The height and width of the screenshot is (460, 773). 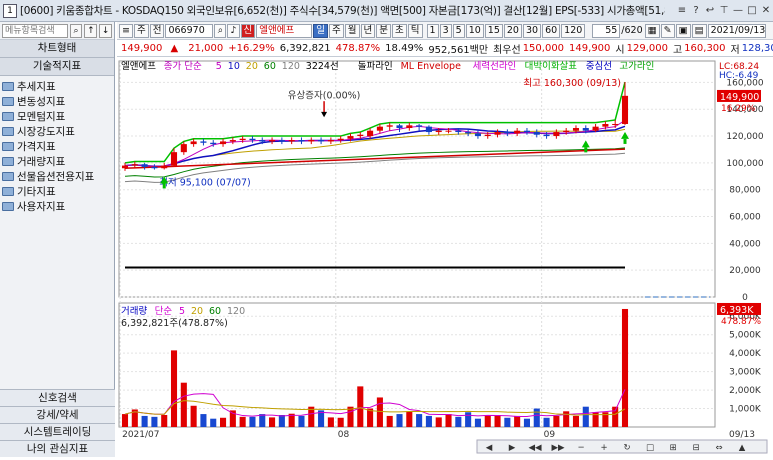 What do you see at coordinates (580, 448) in the screenshot?
I see `scroll-control-button: ─` at bounding box center [580, 448].